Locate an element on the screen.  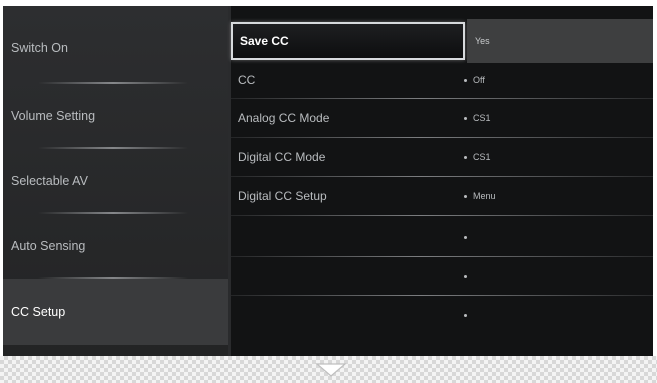
save-cc-option: Save CC is located at coordinates (348, 41).